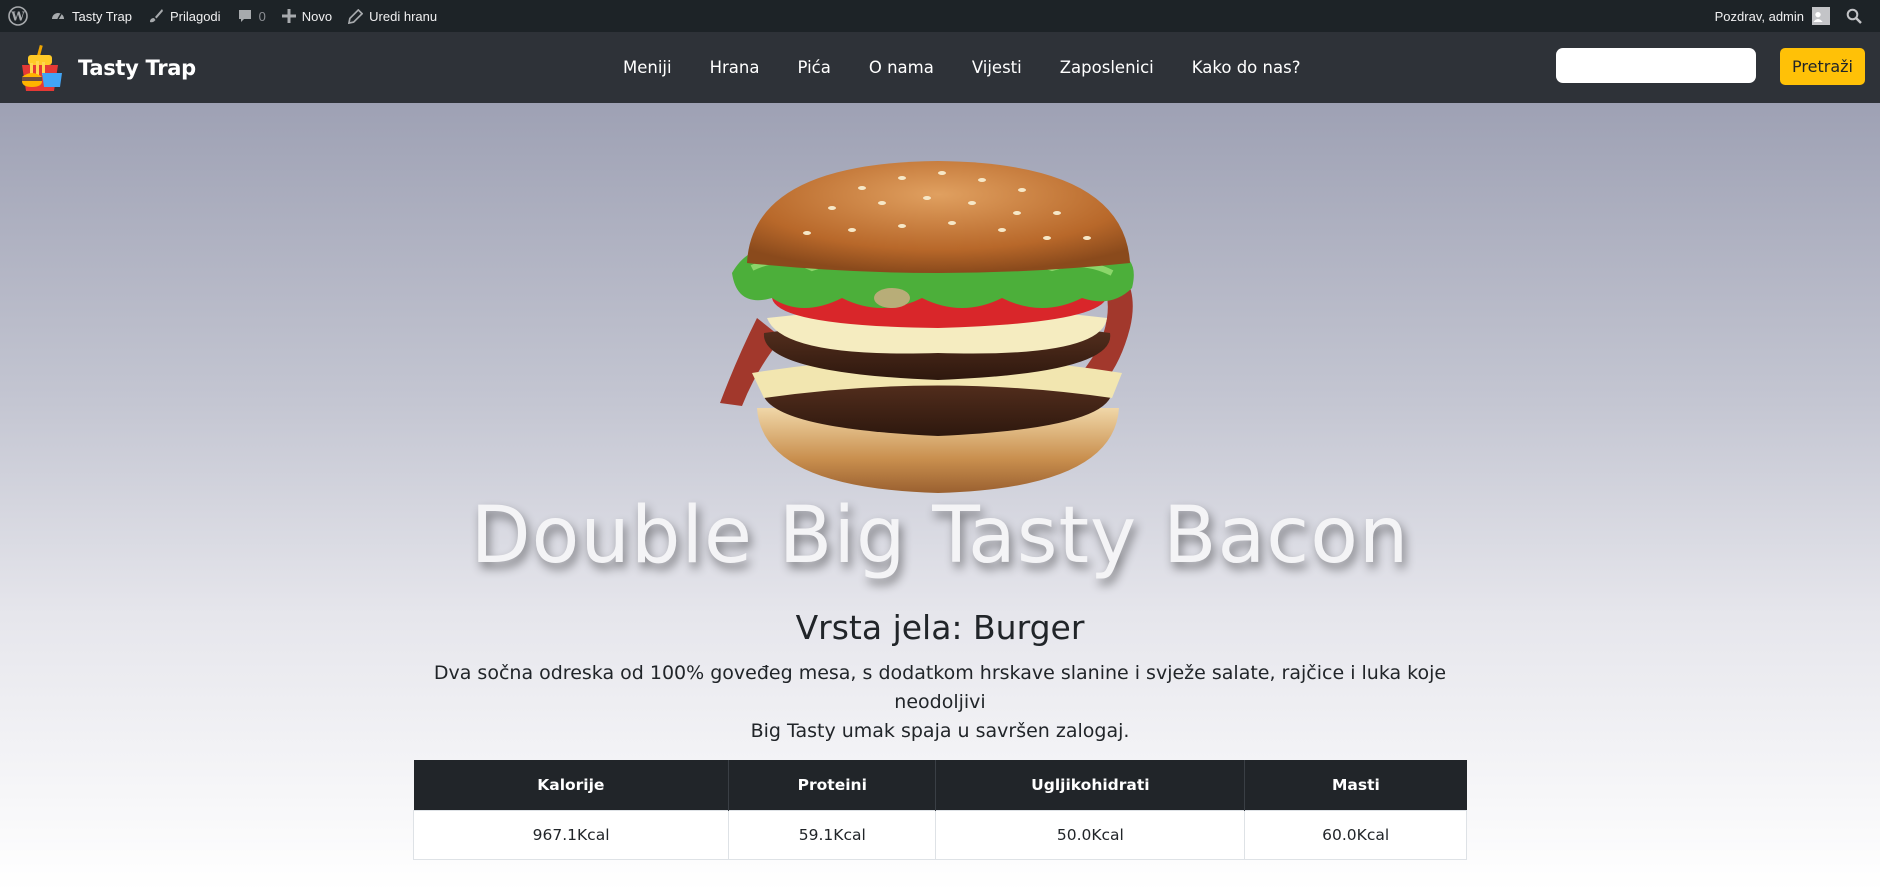 The image size is (1880, 891). I want to click on nav-link-drinks: Pića, so click(813, 67).